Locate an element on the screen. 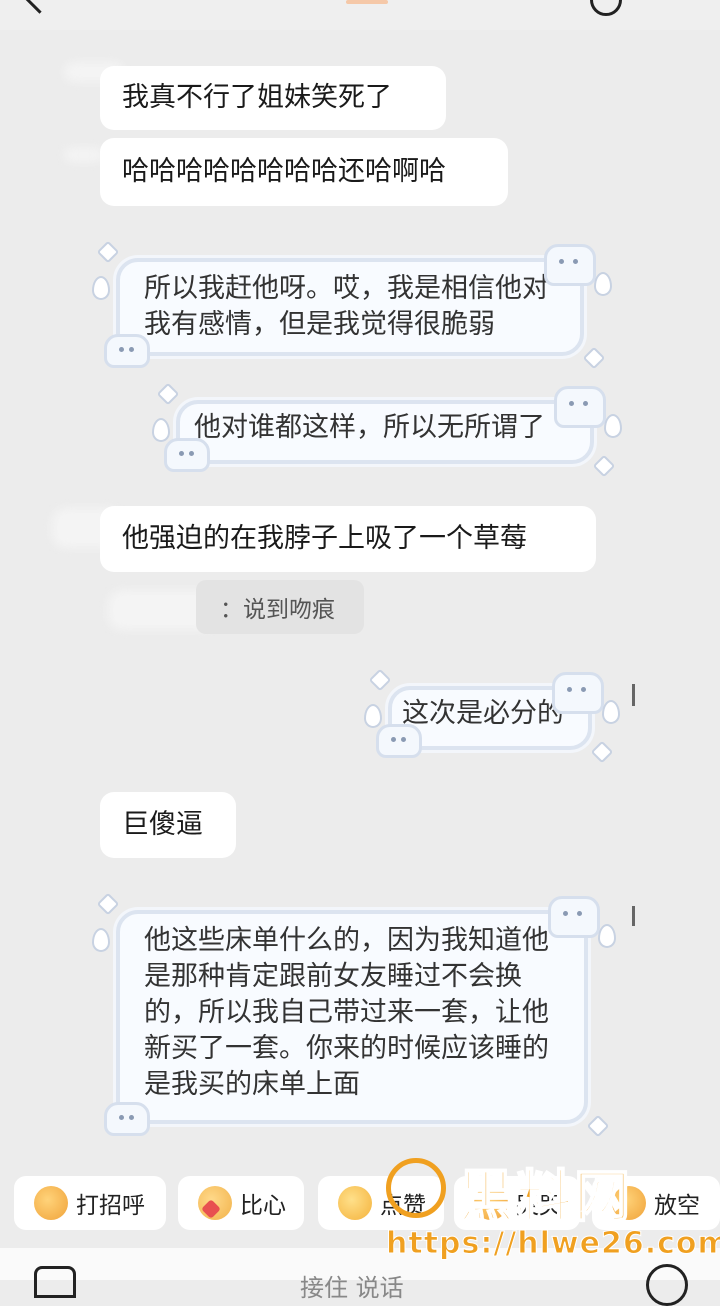 This screenshot has height=1306, width=720. message-text: 他对谁都这样，所以无所谓了 is located at coordinates (369, 427).